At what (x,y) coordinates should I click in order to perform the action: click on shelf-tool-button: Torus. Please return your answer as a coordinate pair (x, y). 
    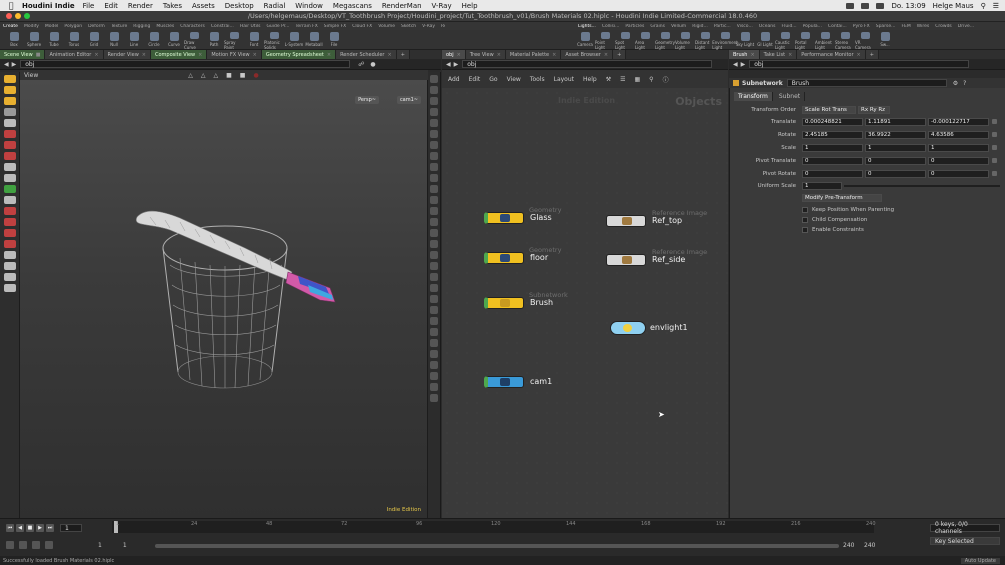
    Looking at the image, I should click on (74, 40).